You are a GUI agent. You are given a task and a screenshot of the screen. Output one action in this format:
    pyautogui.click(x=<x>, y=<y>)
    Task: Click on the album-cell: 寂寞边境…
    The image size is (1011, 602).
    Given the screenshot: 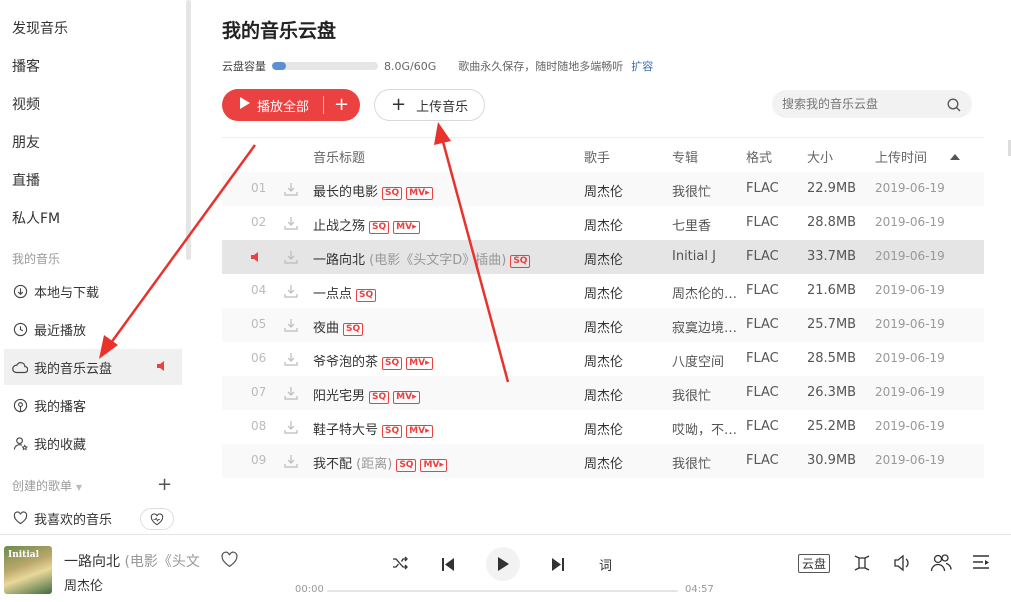 What is the action you would take?
    pyautogui.click(x=704, y=326)
    